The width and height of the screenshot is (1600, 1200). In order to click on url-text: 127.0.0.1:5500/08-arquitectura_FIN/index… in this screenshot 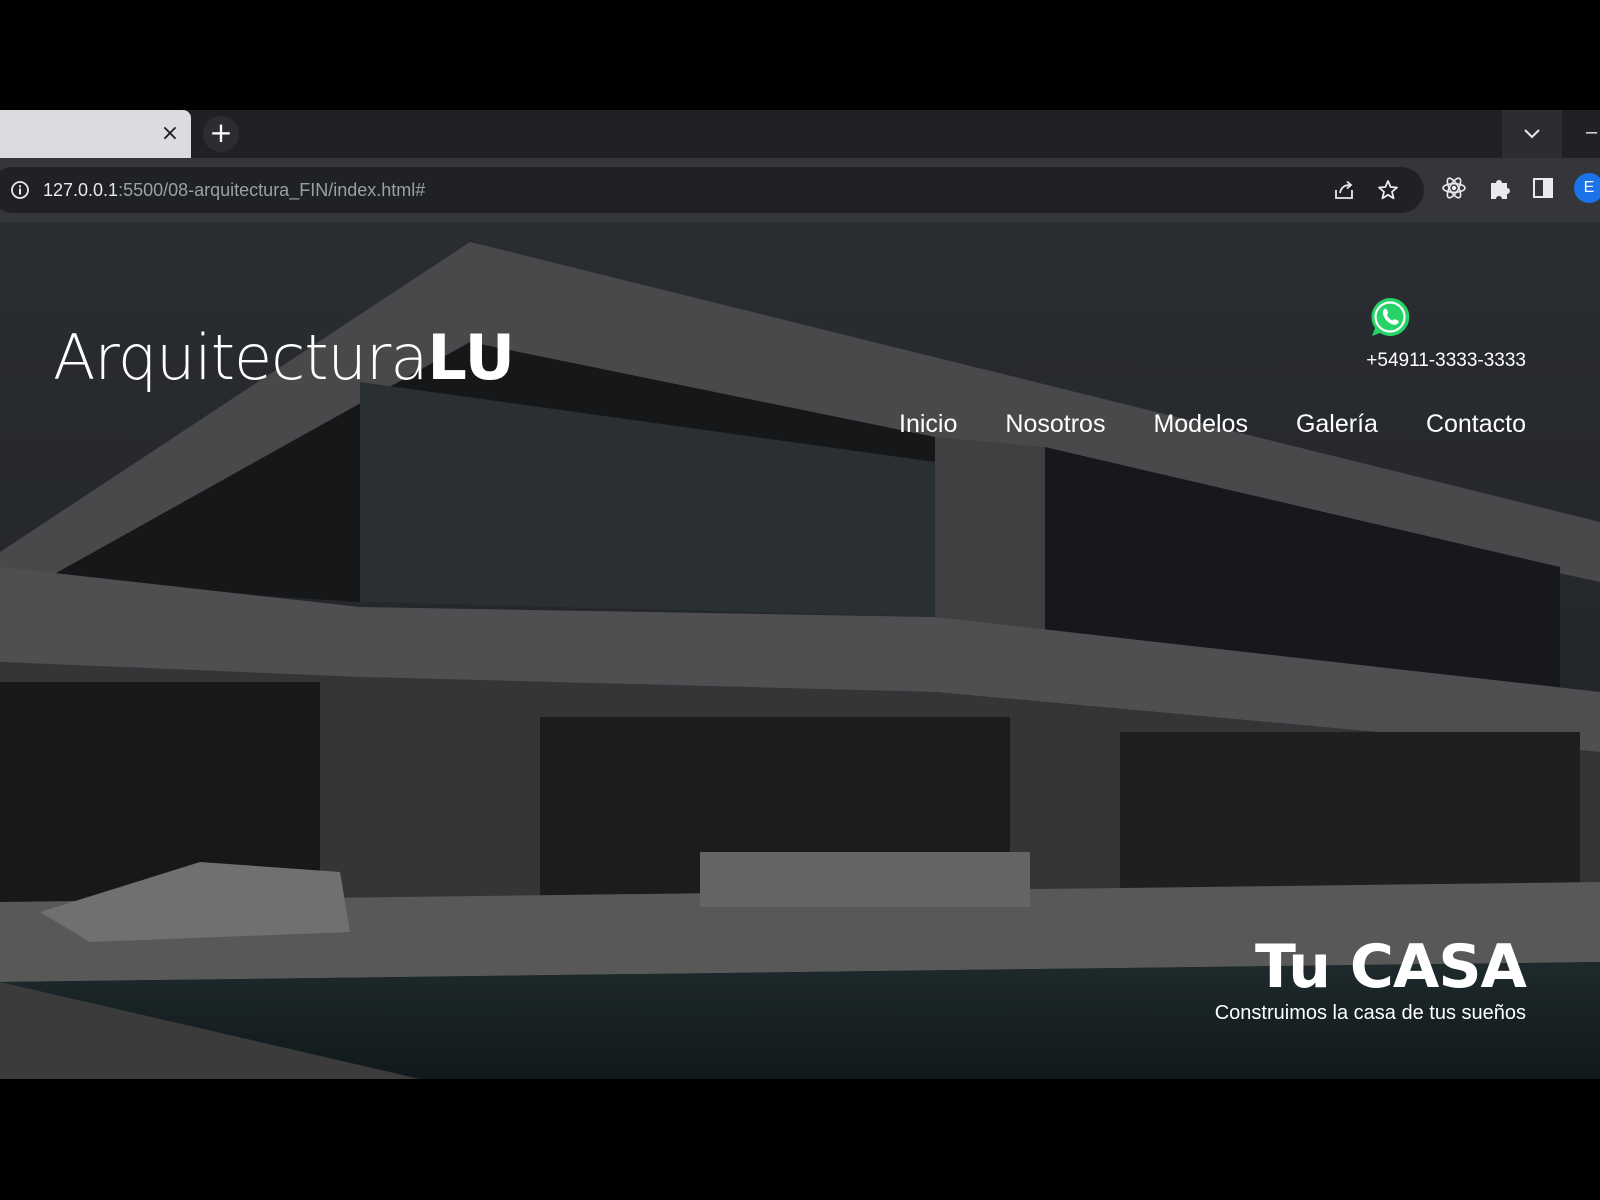, I will do `click(234, 190)`.